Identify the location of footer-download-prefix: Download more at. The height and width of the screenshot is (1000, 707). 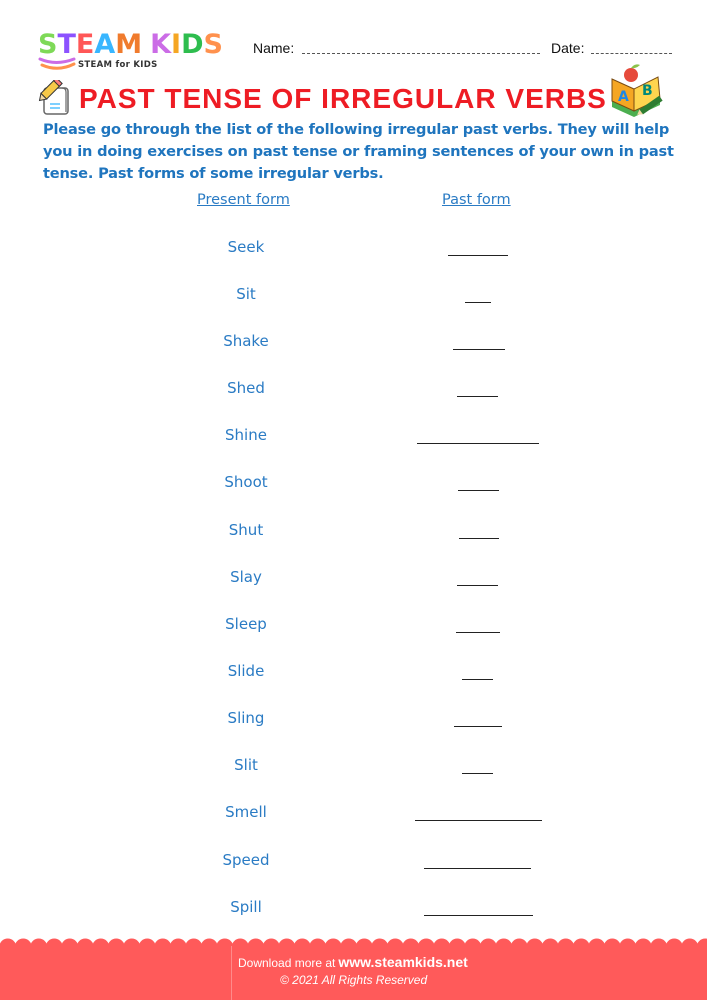
(287, 963).